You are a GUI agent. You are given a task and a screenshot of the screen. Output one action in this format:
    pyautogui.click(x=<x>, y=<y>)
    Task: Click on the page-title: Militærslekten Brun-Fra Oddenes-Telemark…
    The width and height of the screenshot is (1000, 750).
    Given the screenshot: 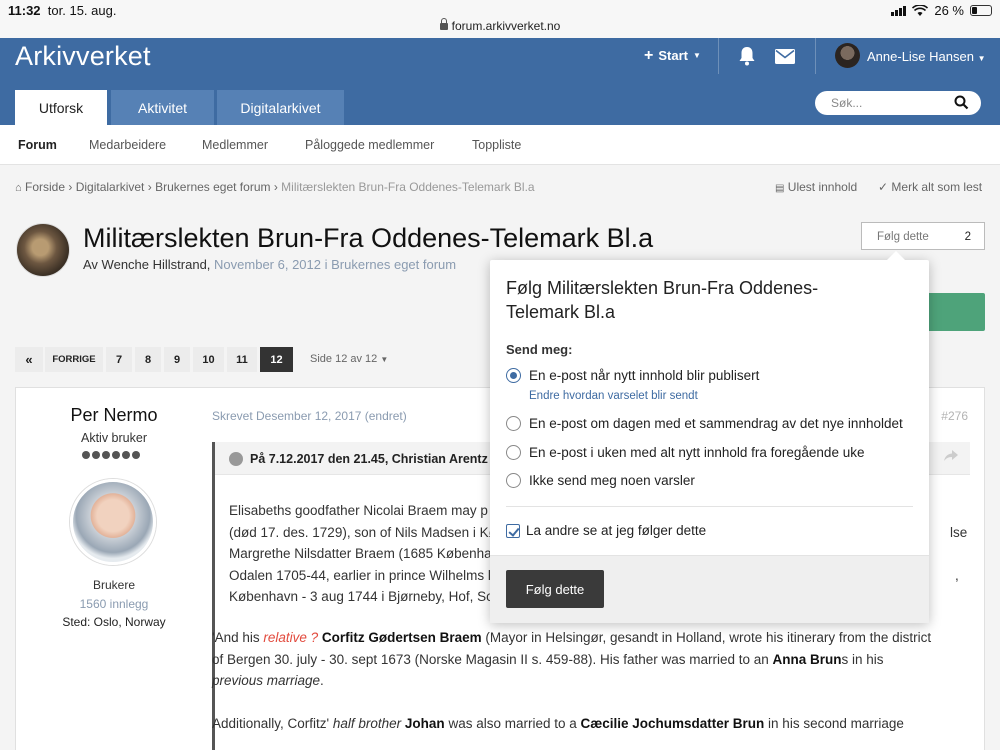 What is the action you would take?
    pyautogui.click(x=368, y=238)
    